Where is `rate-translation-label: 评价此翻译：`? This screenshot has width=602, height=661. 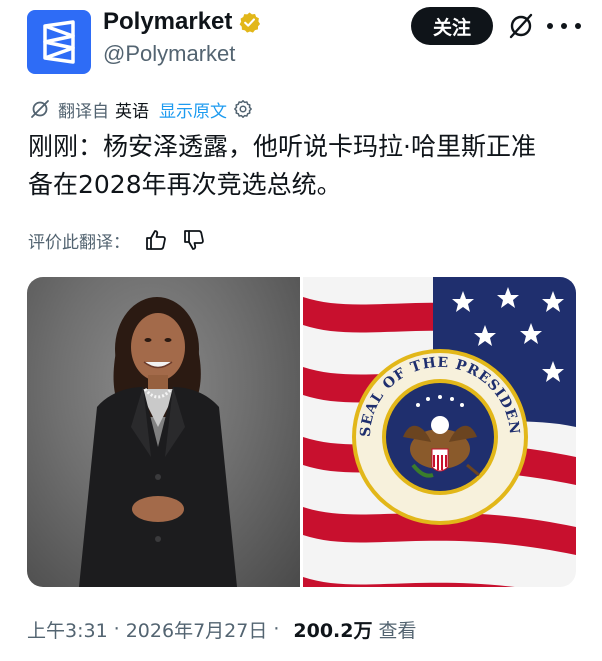
rate-translation-label: 评价此翻译： is located at coordinates (79, 242).